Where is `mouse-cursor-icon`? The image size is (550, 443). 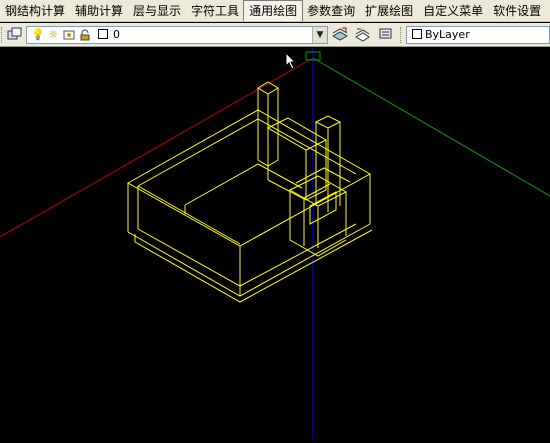
mouse-cursor-icon is located at coordinates (291, 61).